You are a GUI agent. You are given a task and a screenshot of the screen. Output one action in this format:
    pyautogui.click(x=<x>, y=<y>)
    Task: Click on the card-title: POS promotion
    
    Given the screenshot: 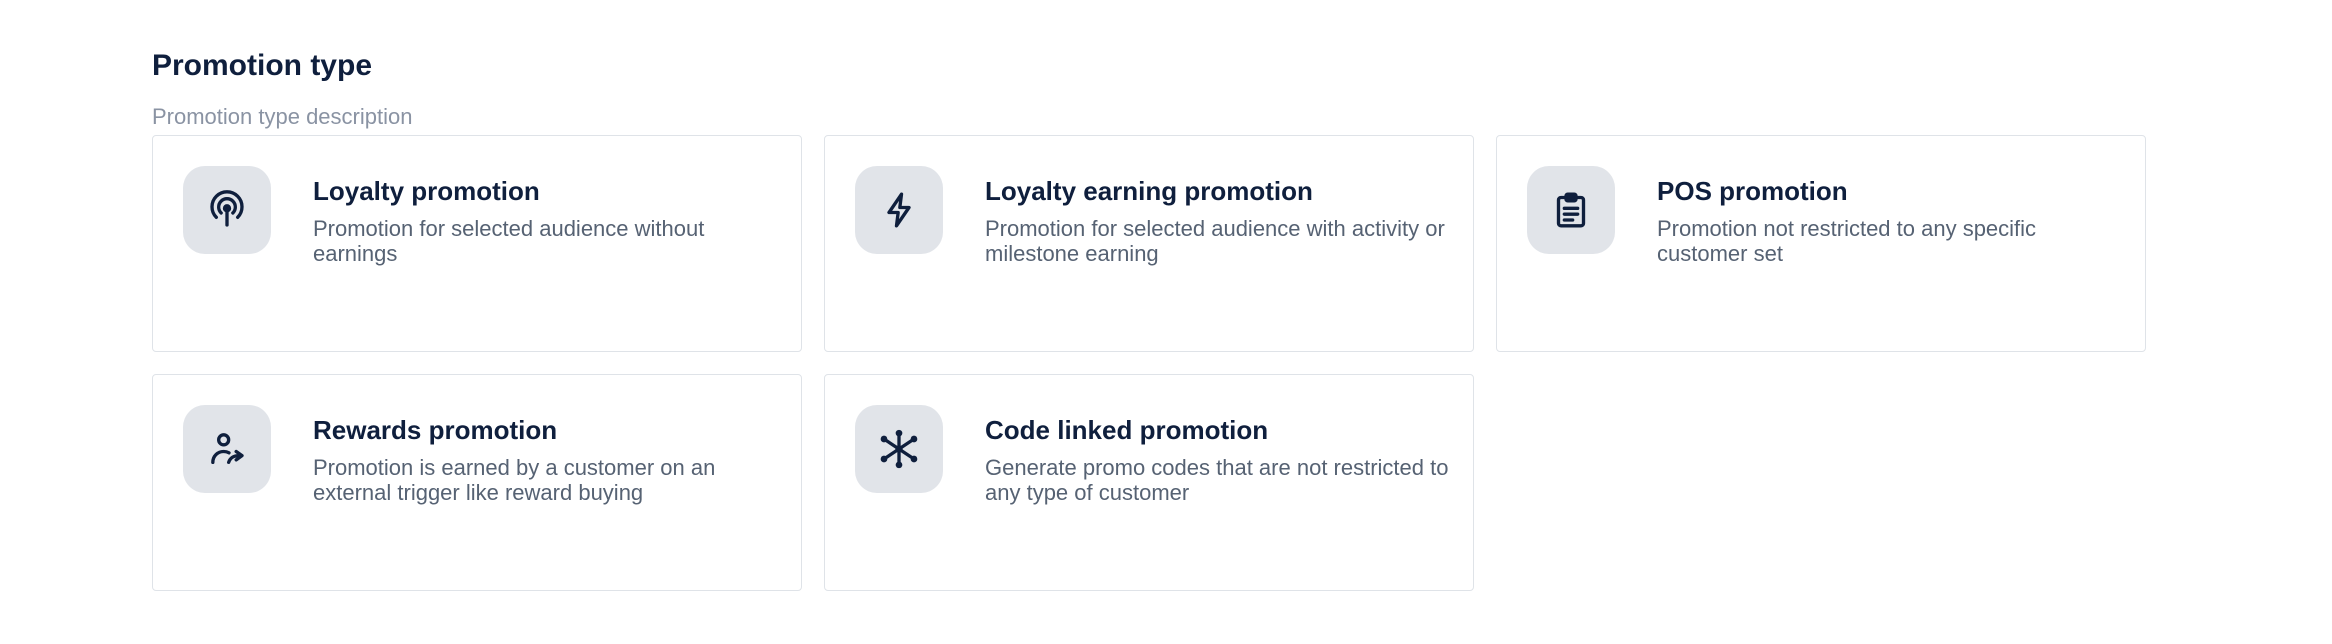 What is the action you would take?
    pyautogui.click(x=1752, y=191)
    